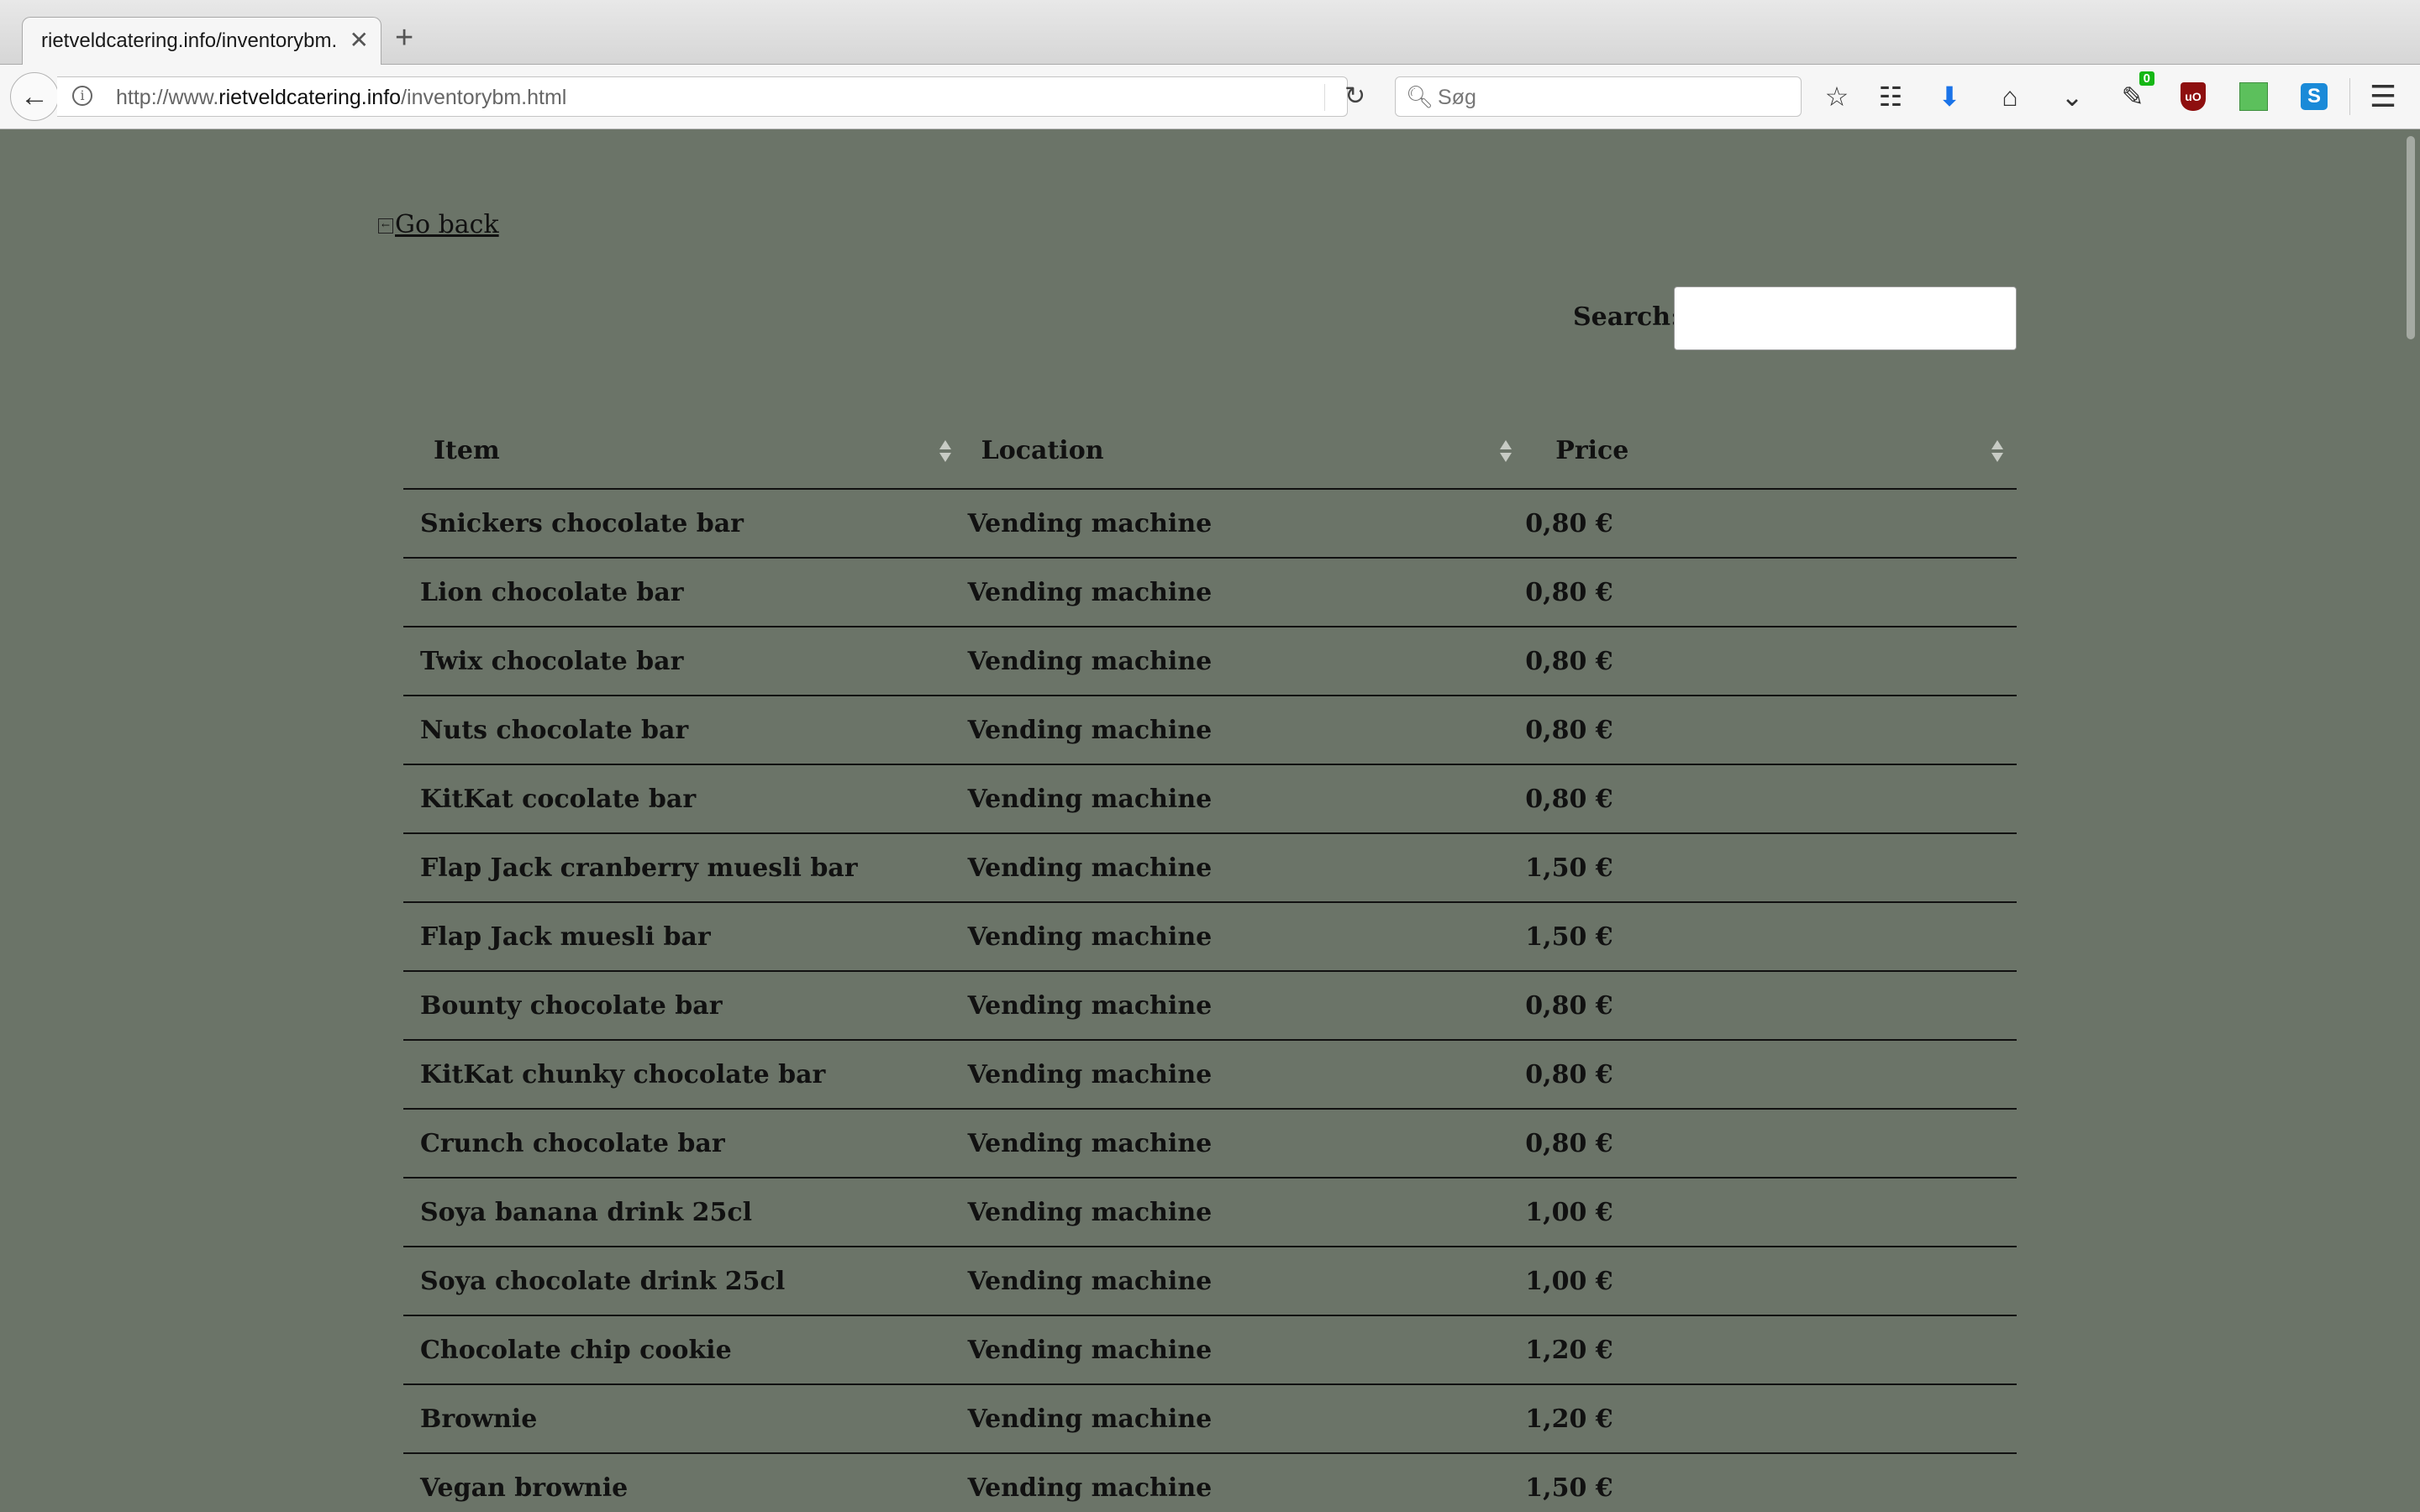 This screenshot has height=1512, width=2420. I want to click on column-header-price: Price, so click(1771, 452).